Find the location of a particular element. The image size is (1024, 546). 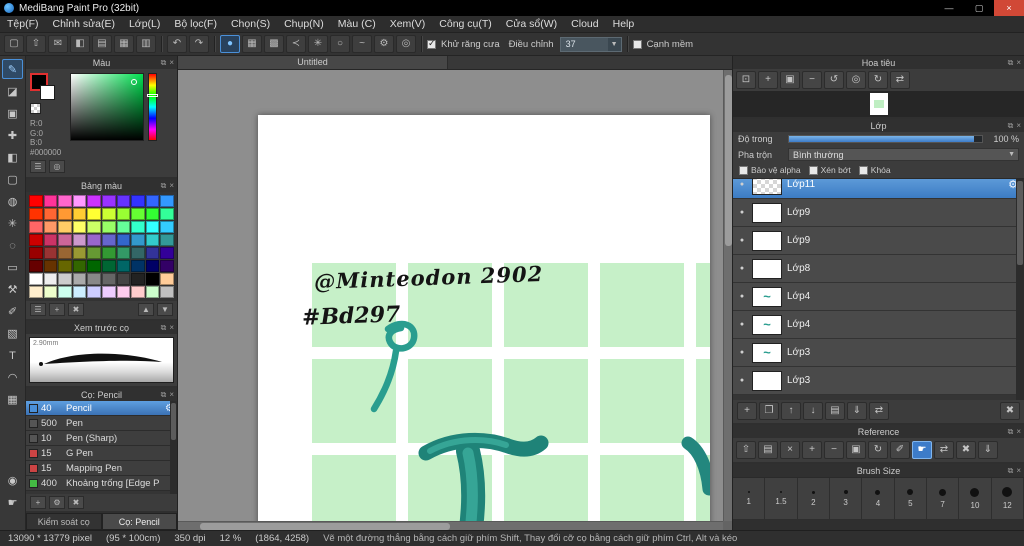

menu-view: Xem(V) is located at coordinates (408, 24).